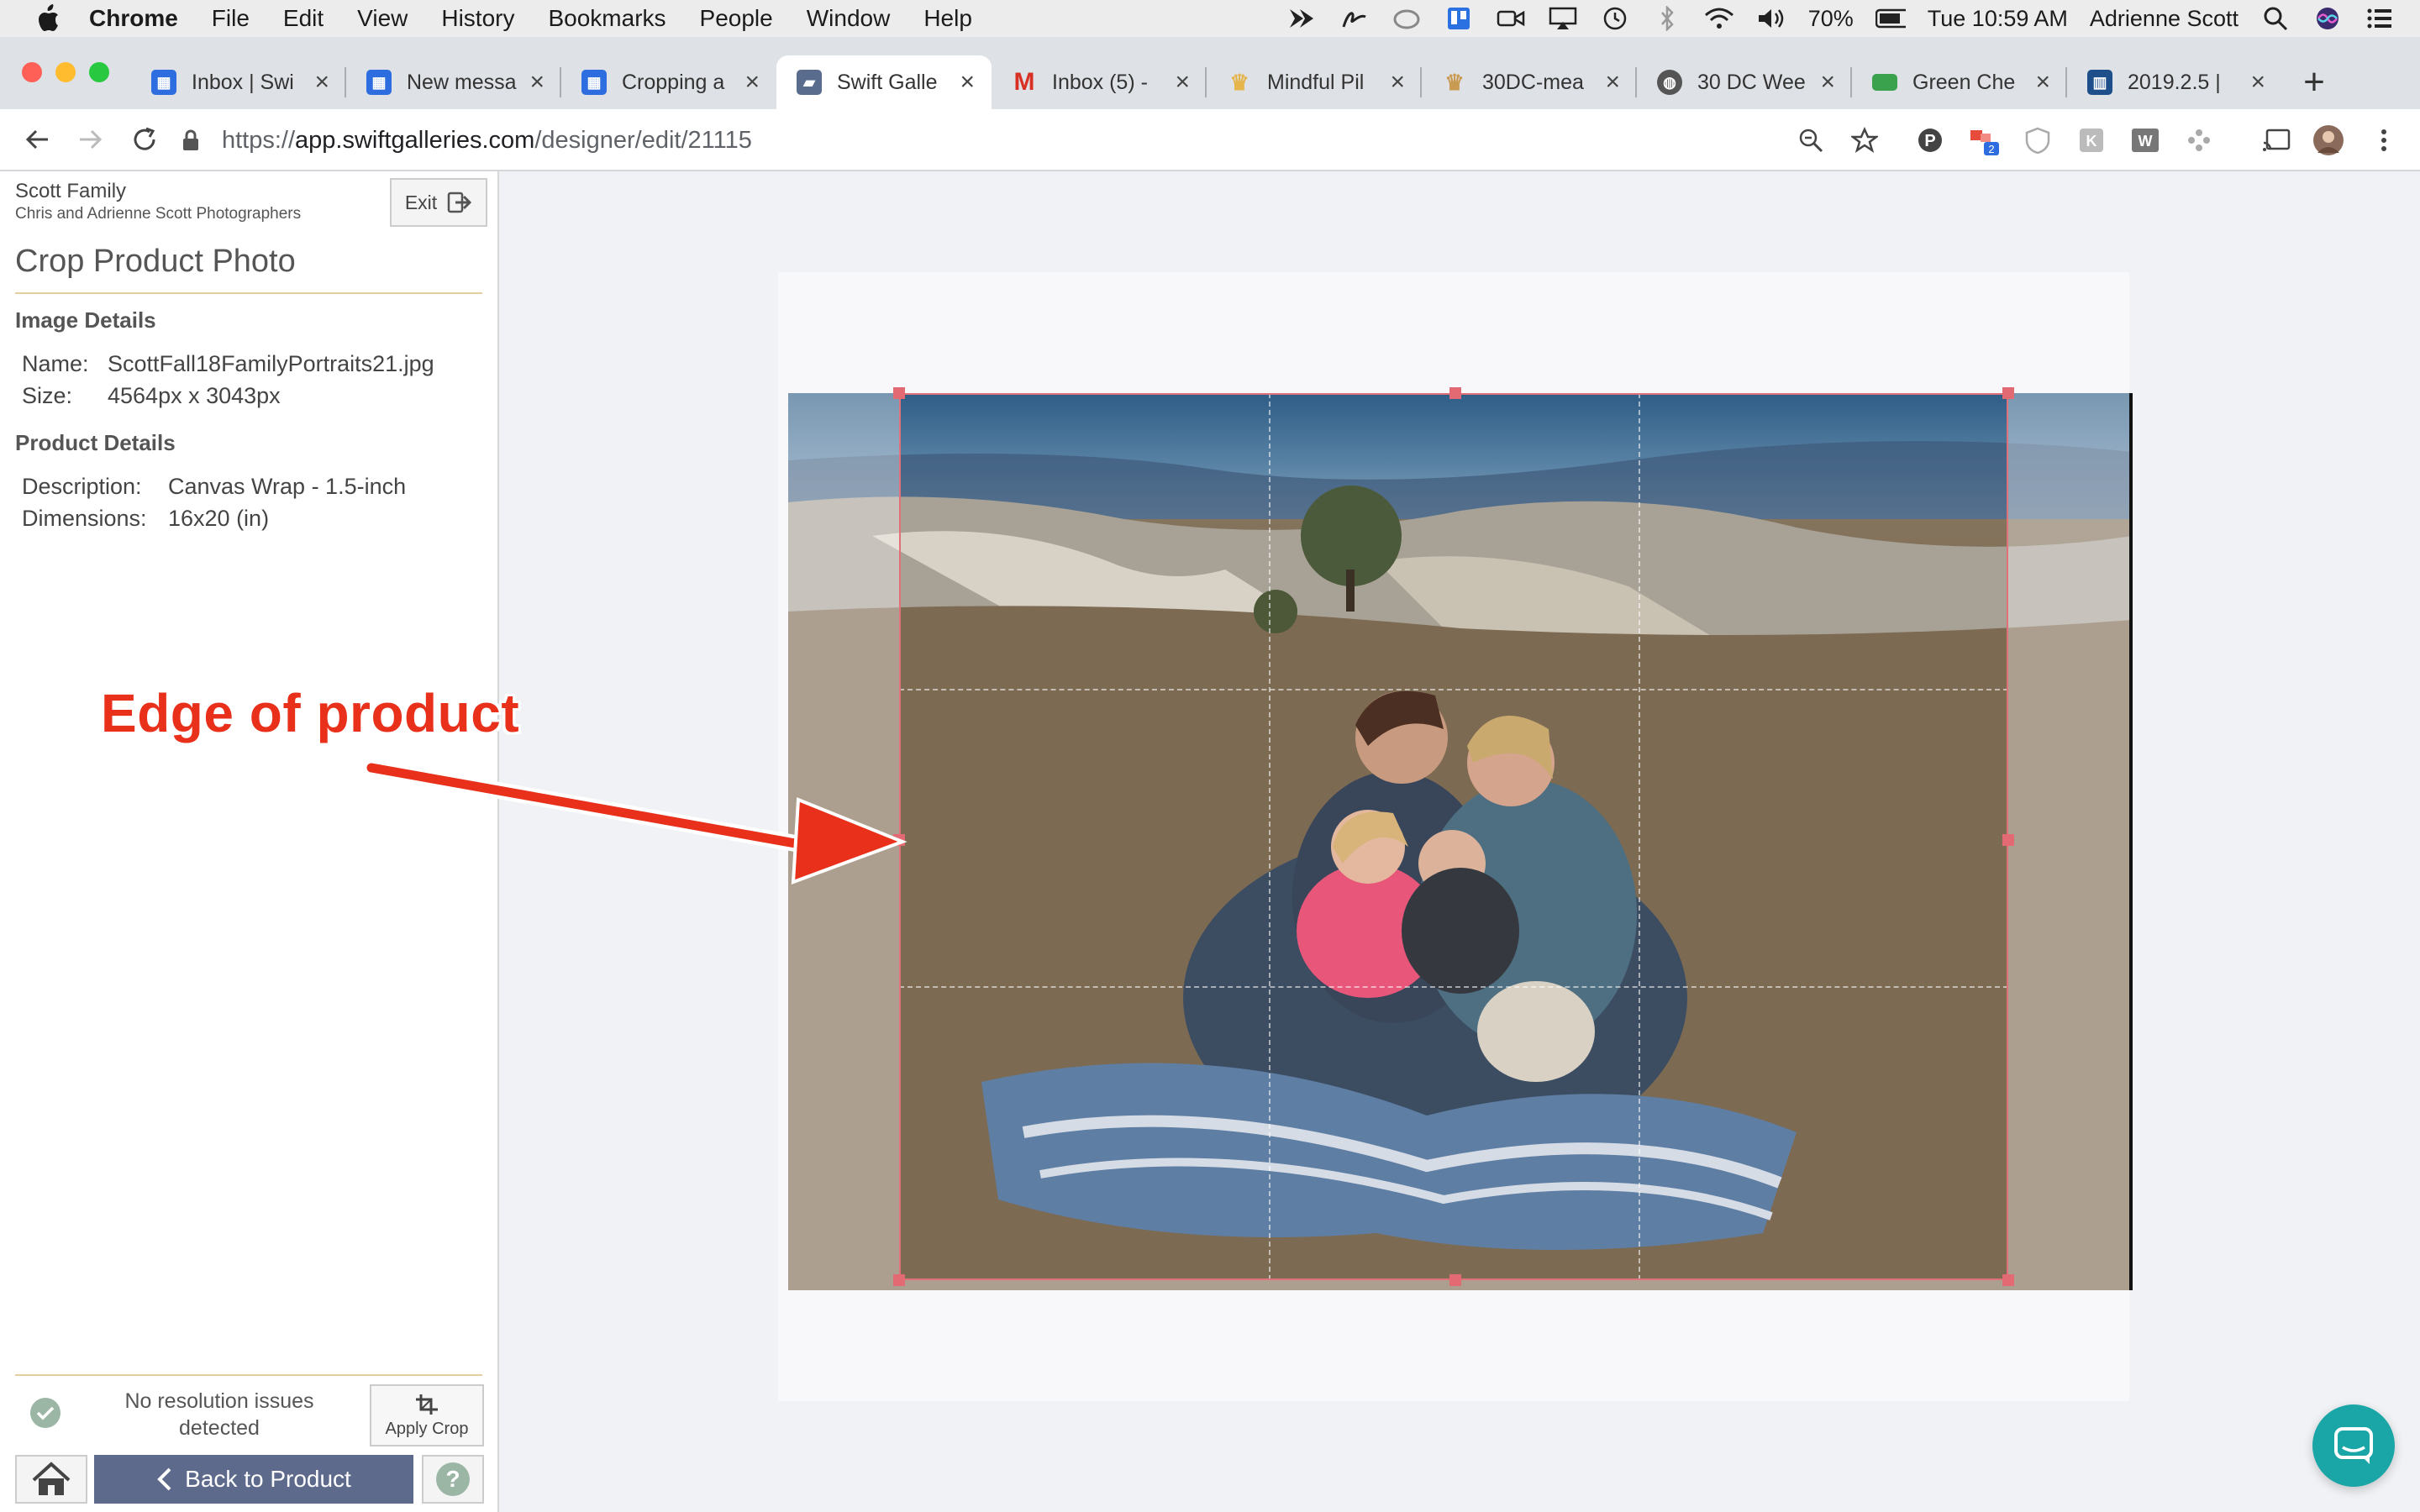 The width and height of the screenshot is (2420, 1512). I want to click on spotlight-search-icon, so click(2275, 18).